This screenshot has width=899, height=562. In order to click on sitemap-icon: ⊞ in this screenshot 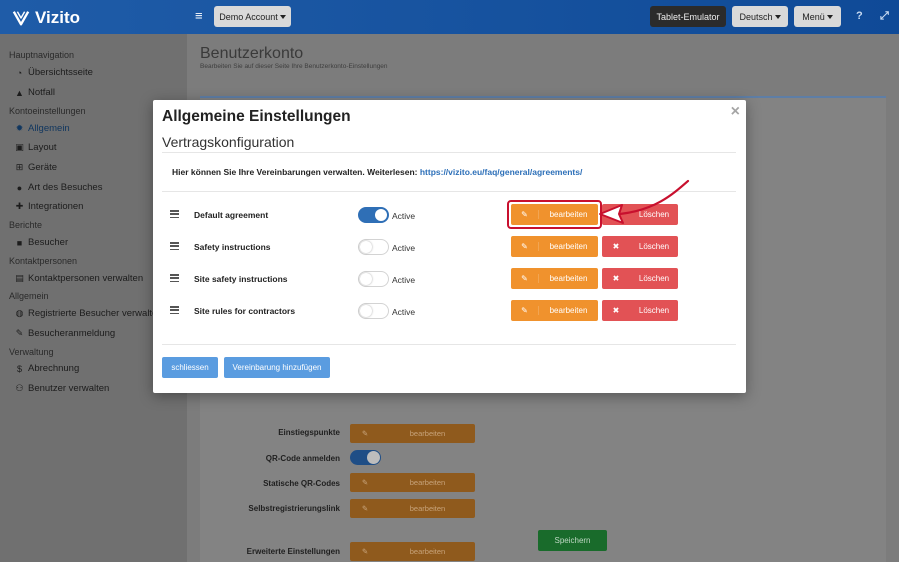, I will do `click(19, 167)`.